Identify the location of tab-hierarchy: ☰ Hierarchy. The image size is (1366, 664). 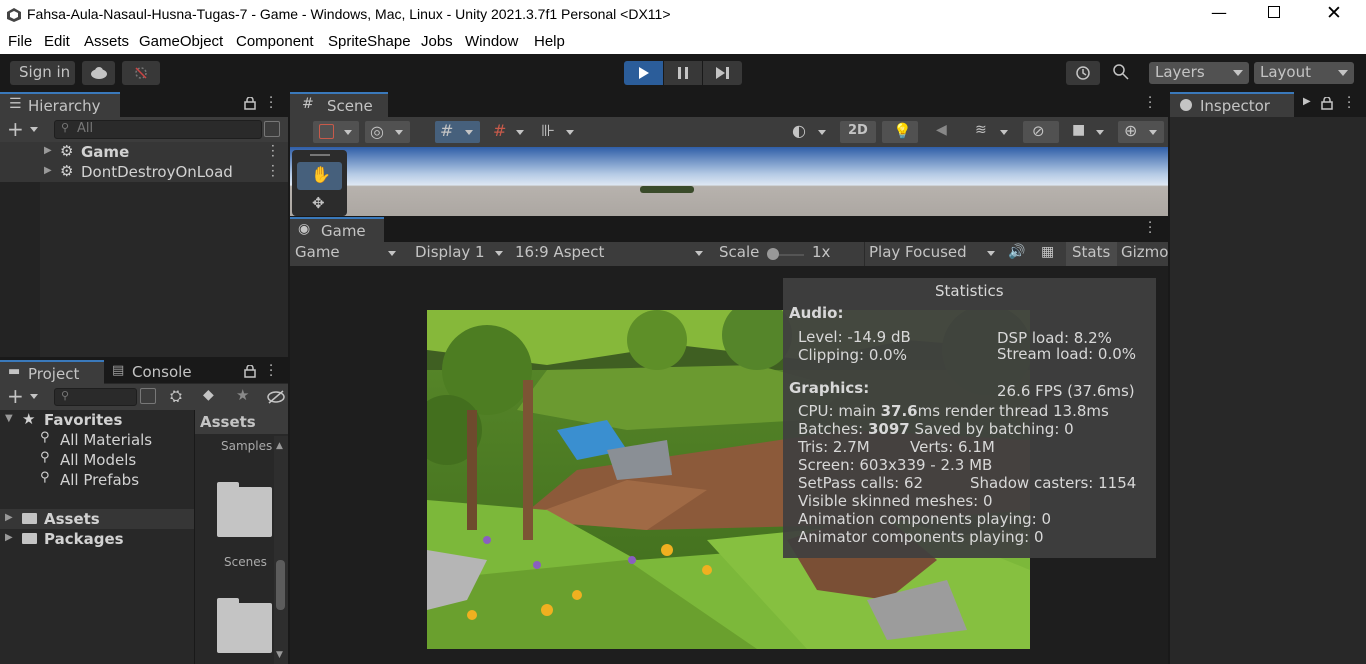
(60, 104).